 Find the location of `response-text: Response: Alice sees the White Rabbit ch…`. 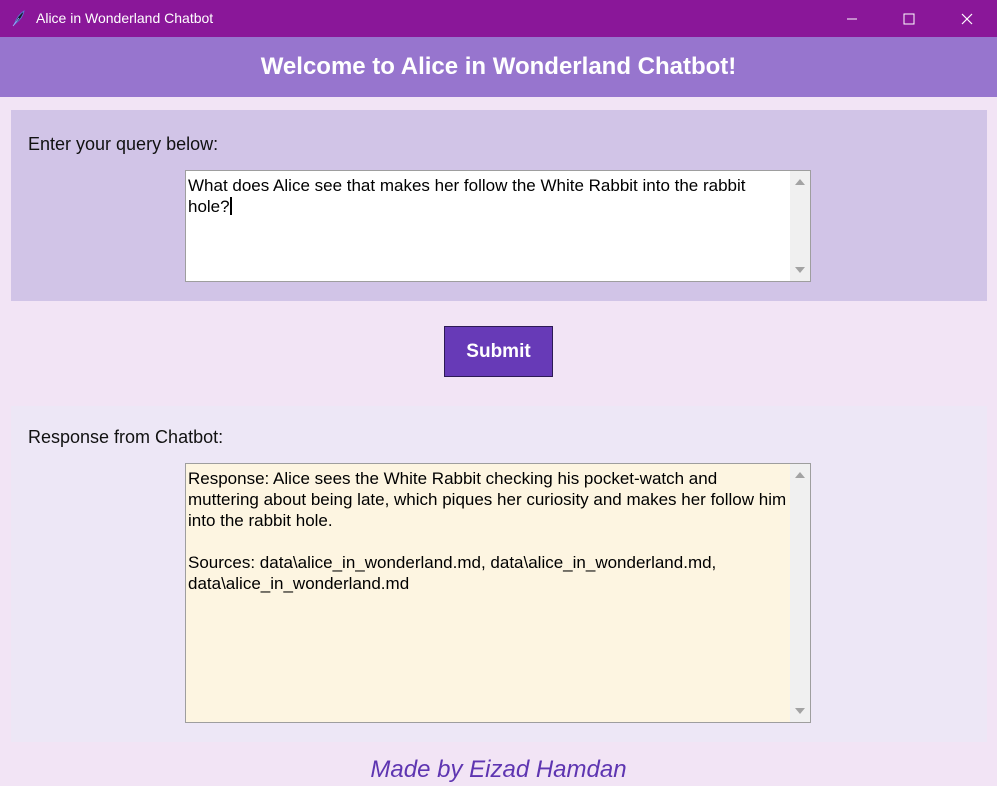

response-text: Response: Alice sees the White Rabbit ch… is located at coordinates (487, 531).